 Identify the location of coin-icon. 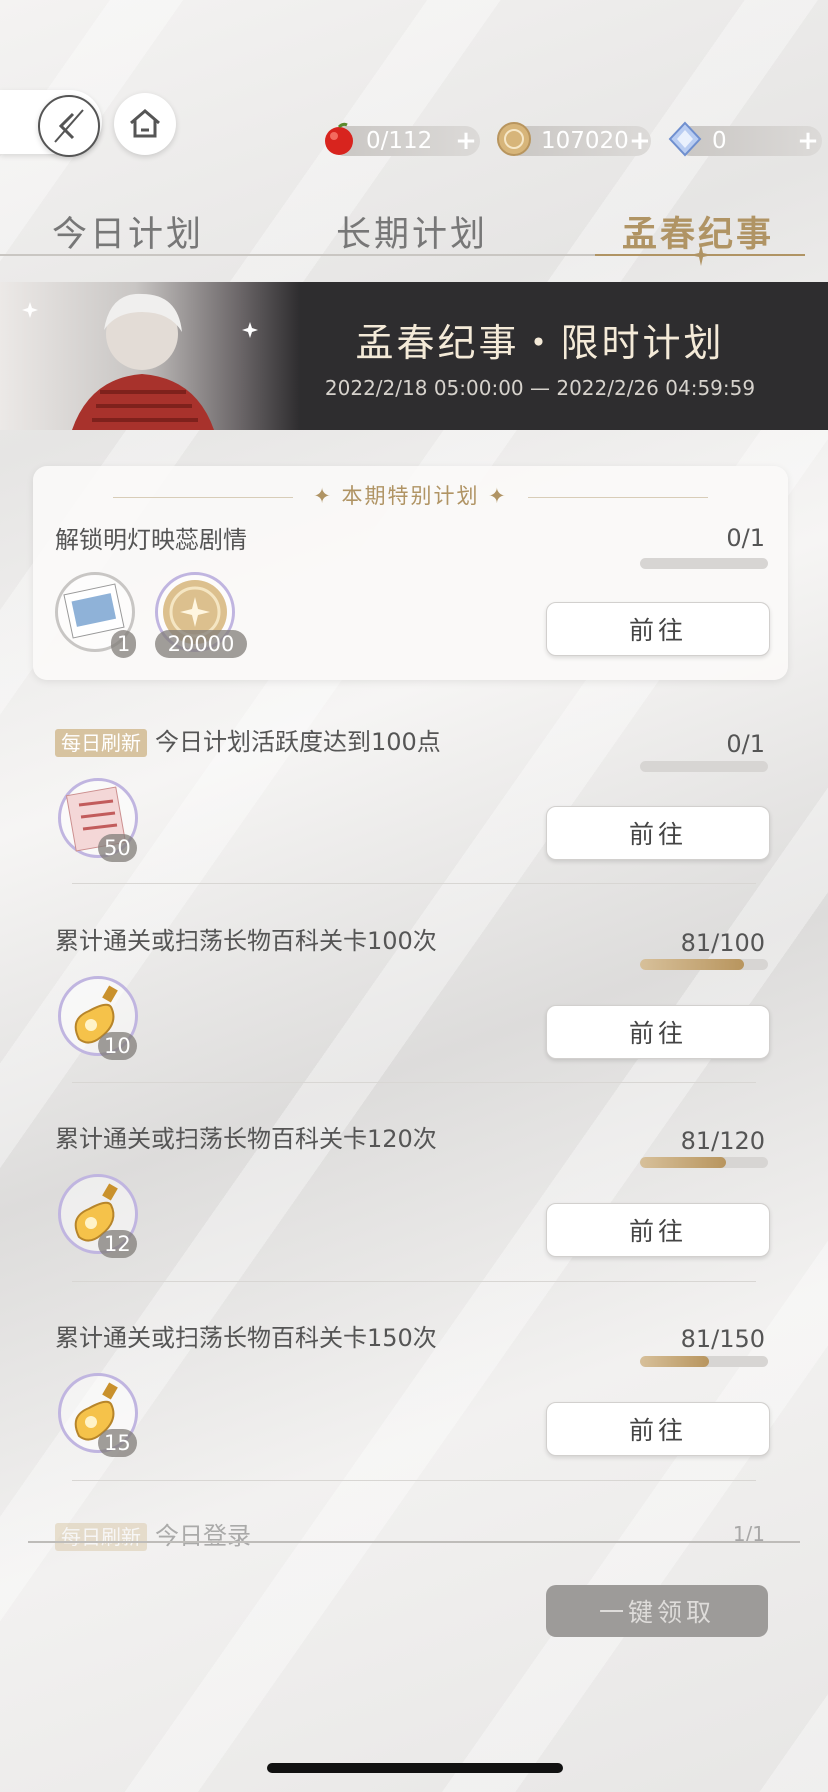
(514, 139).